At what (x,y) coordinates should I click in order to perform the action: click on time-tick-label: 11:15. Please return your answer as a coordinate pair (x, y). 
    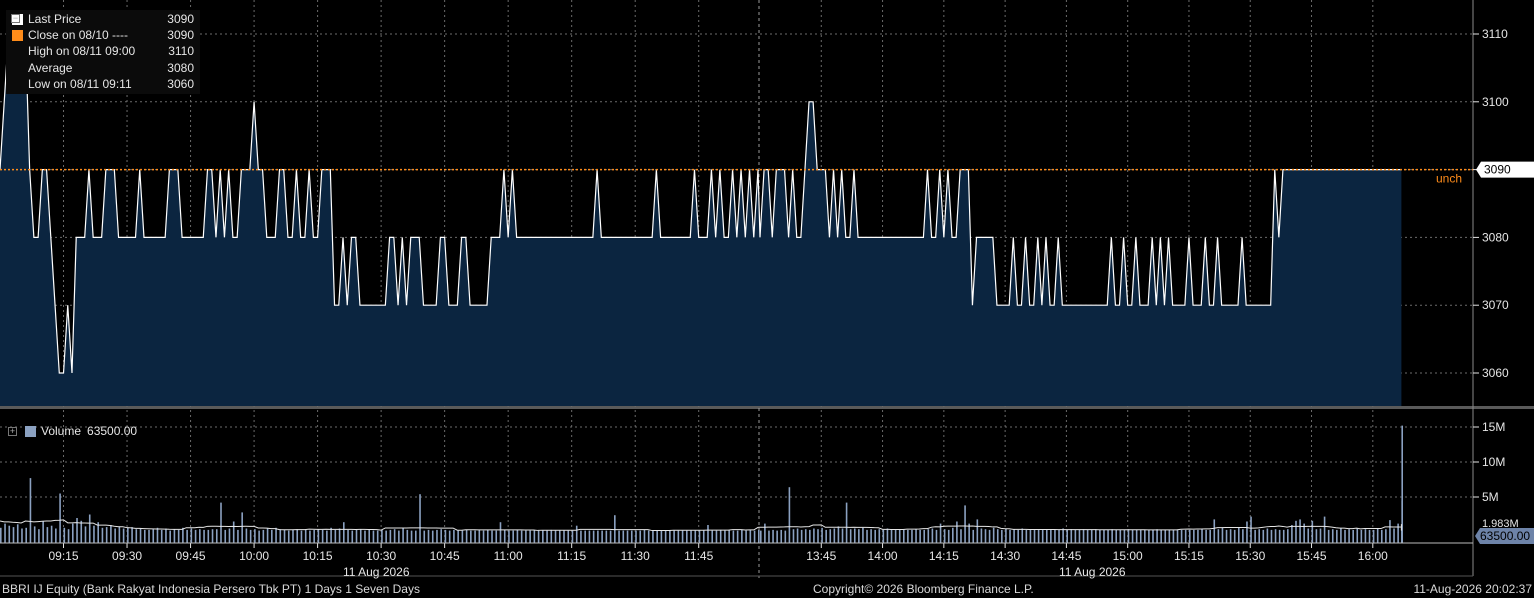
    Looking at the image, I should click on (571, 556).